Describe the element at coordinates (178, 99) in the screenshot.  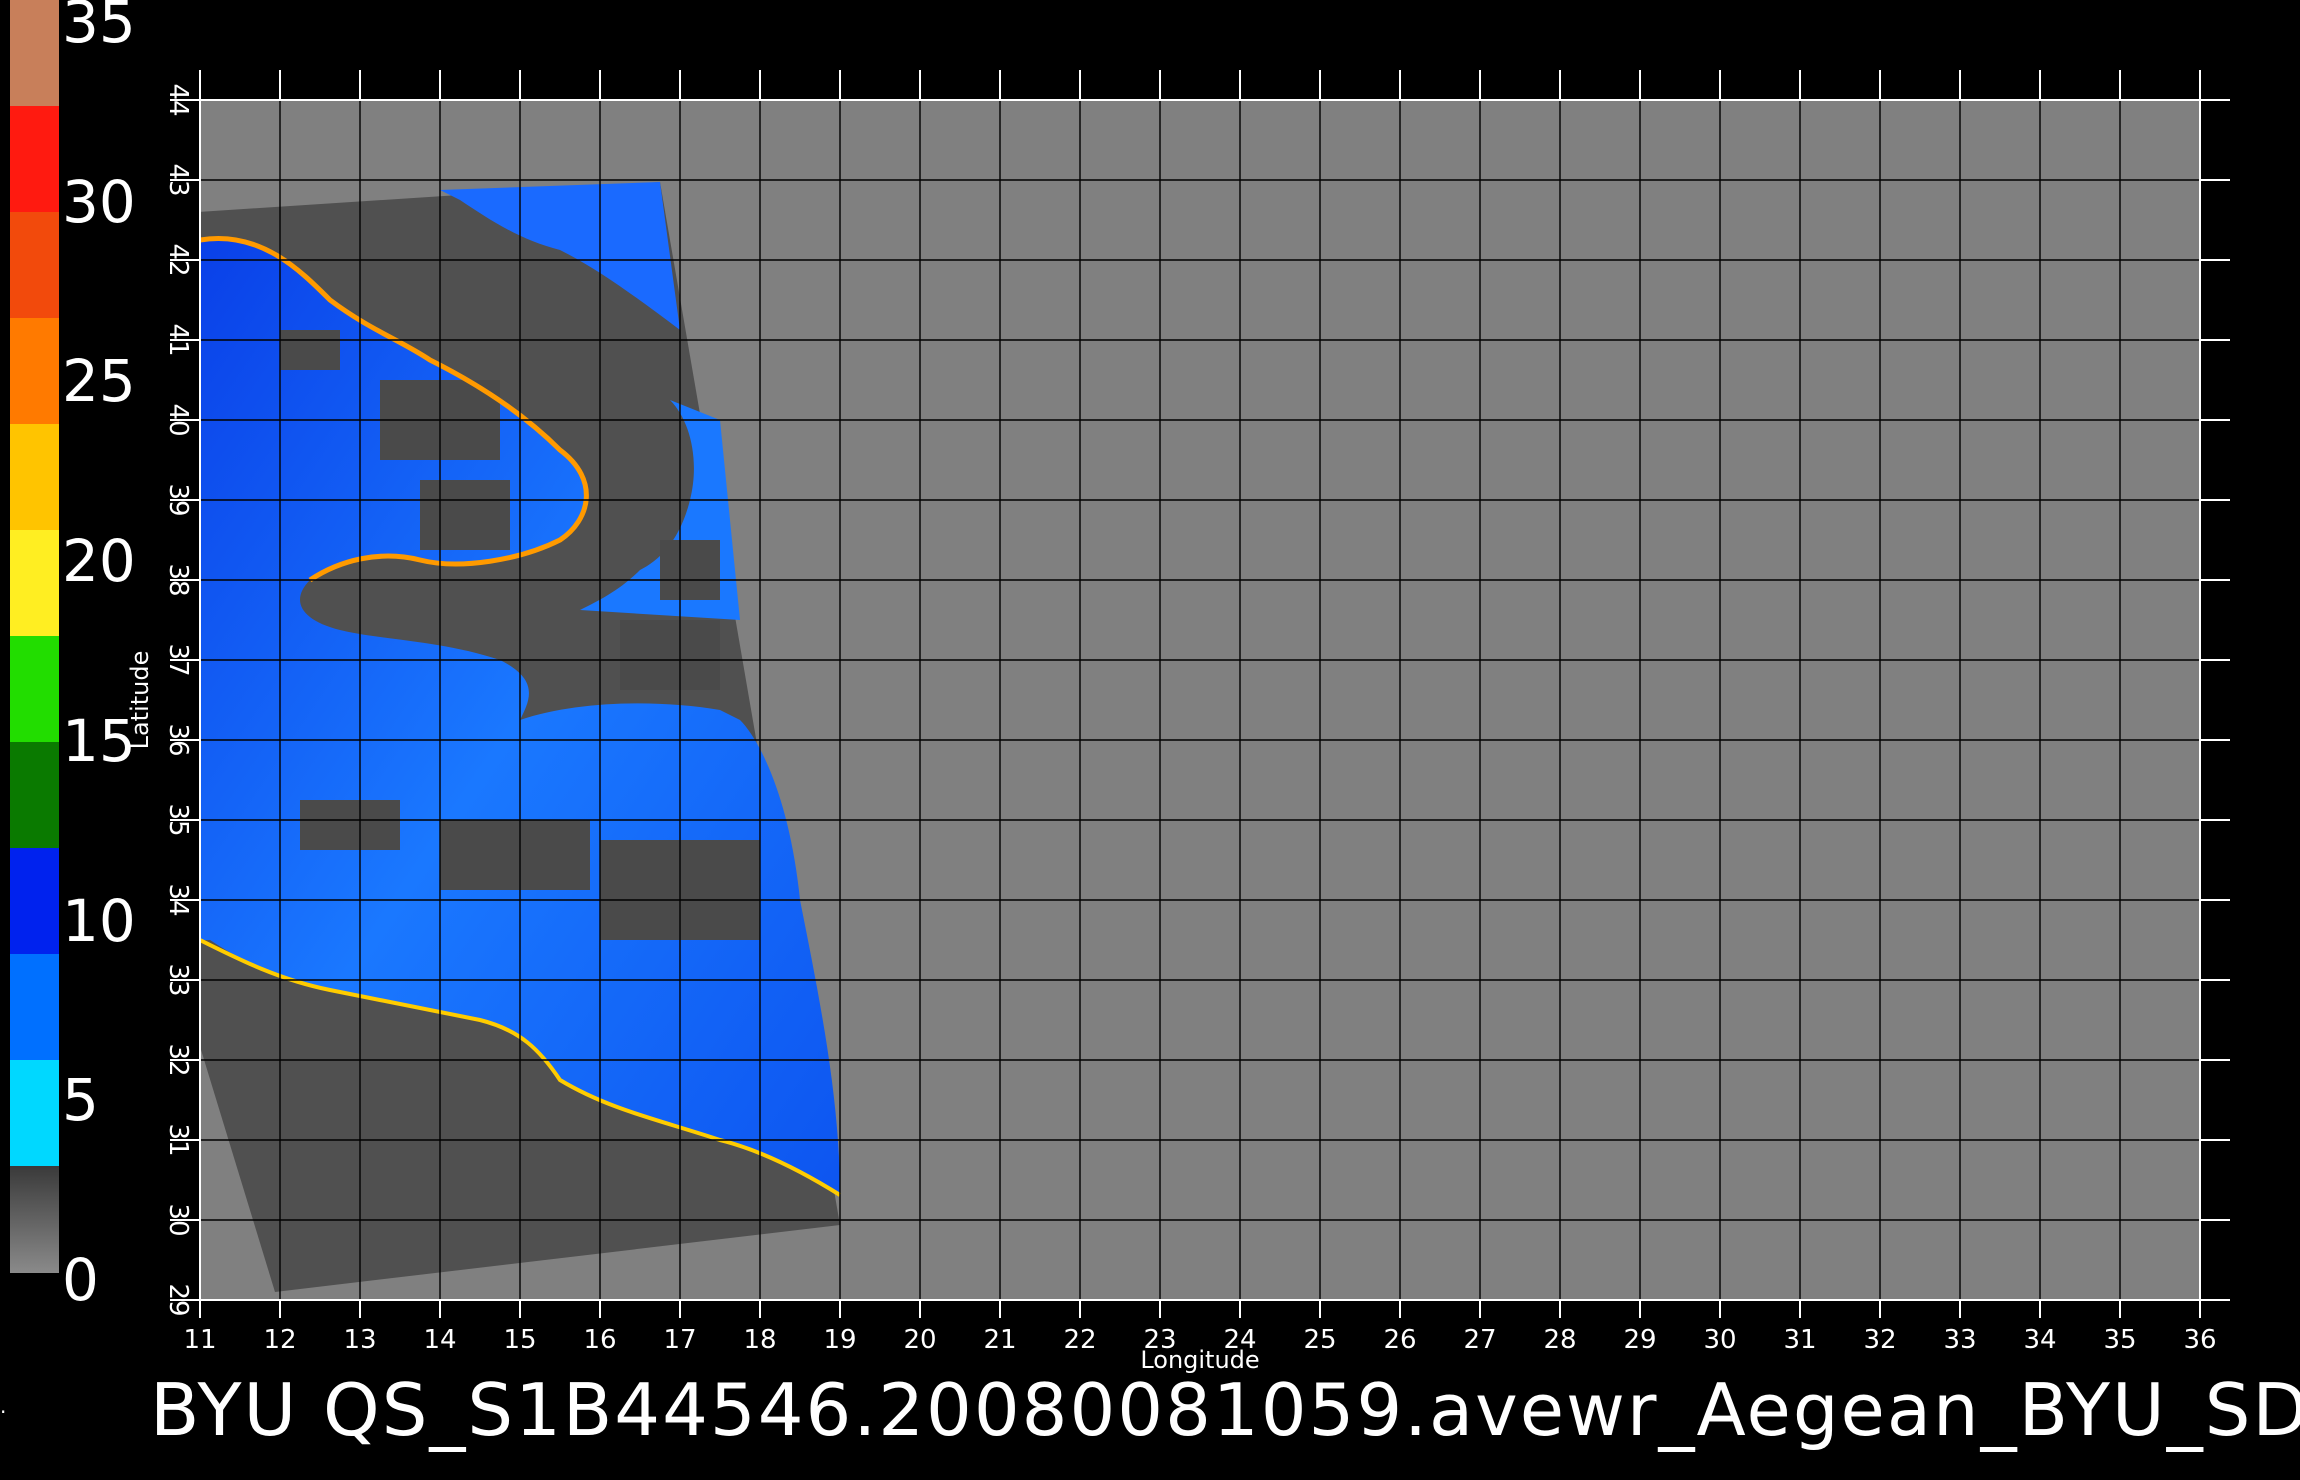
I see `lat-tick-label: 44` at that location.